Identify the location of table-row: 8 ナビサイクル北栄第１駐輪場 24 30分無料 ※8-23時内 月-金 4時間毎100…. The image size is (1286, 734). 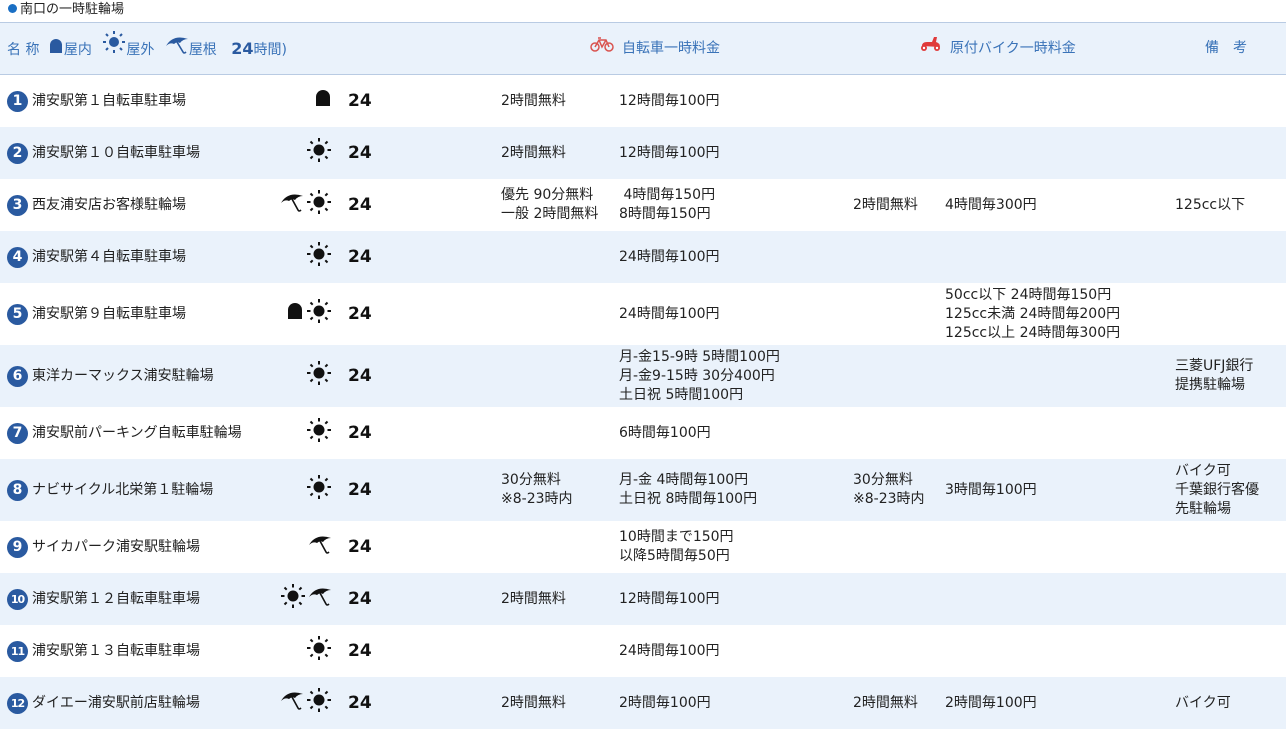
(643, 490).